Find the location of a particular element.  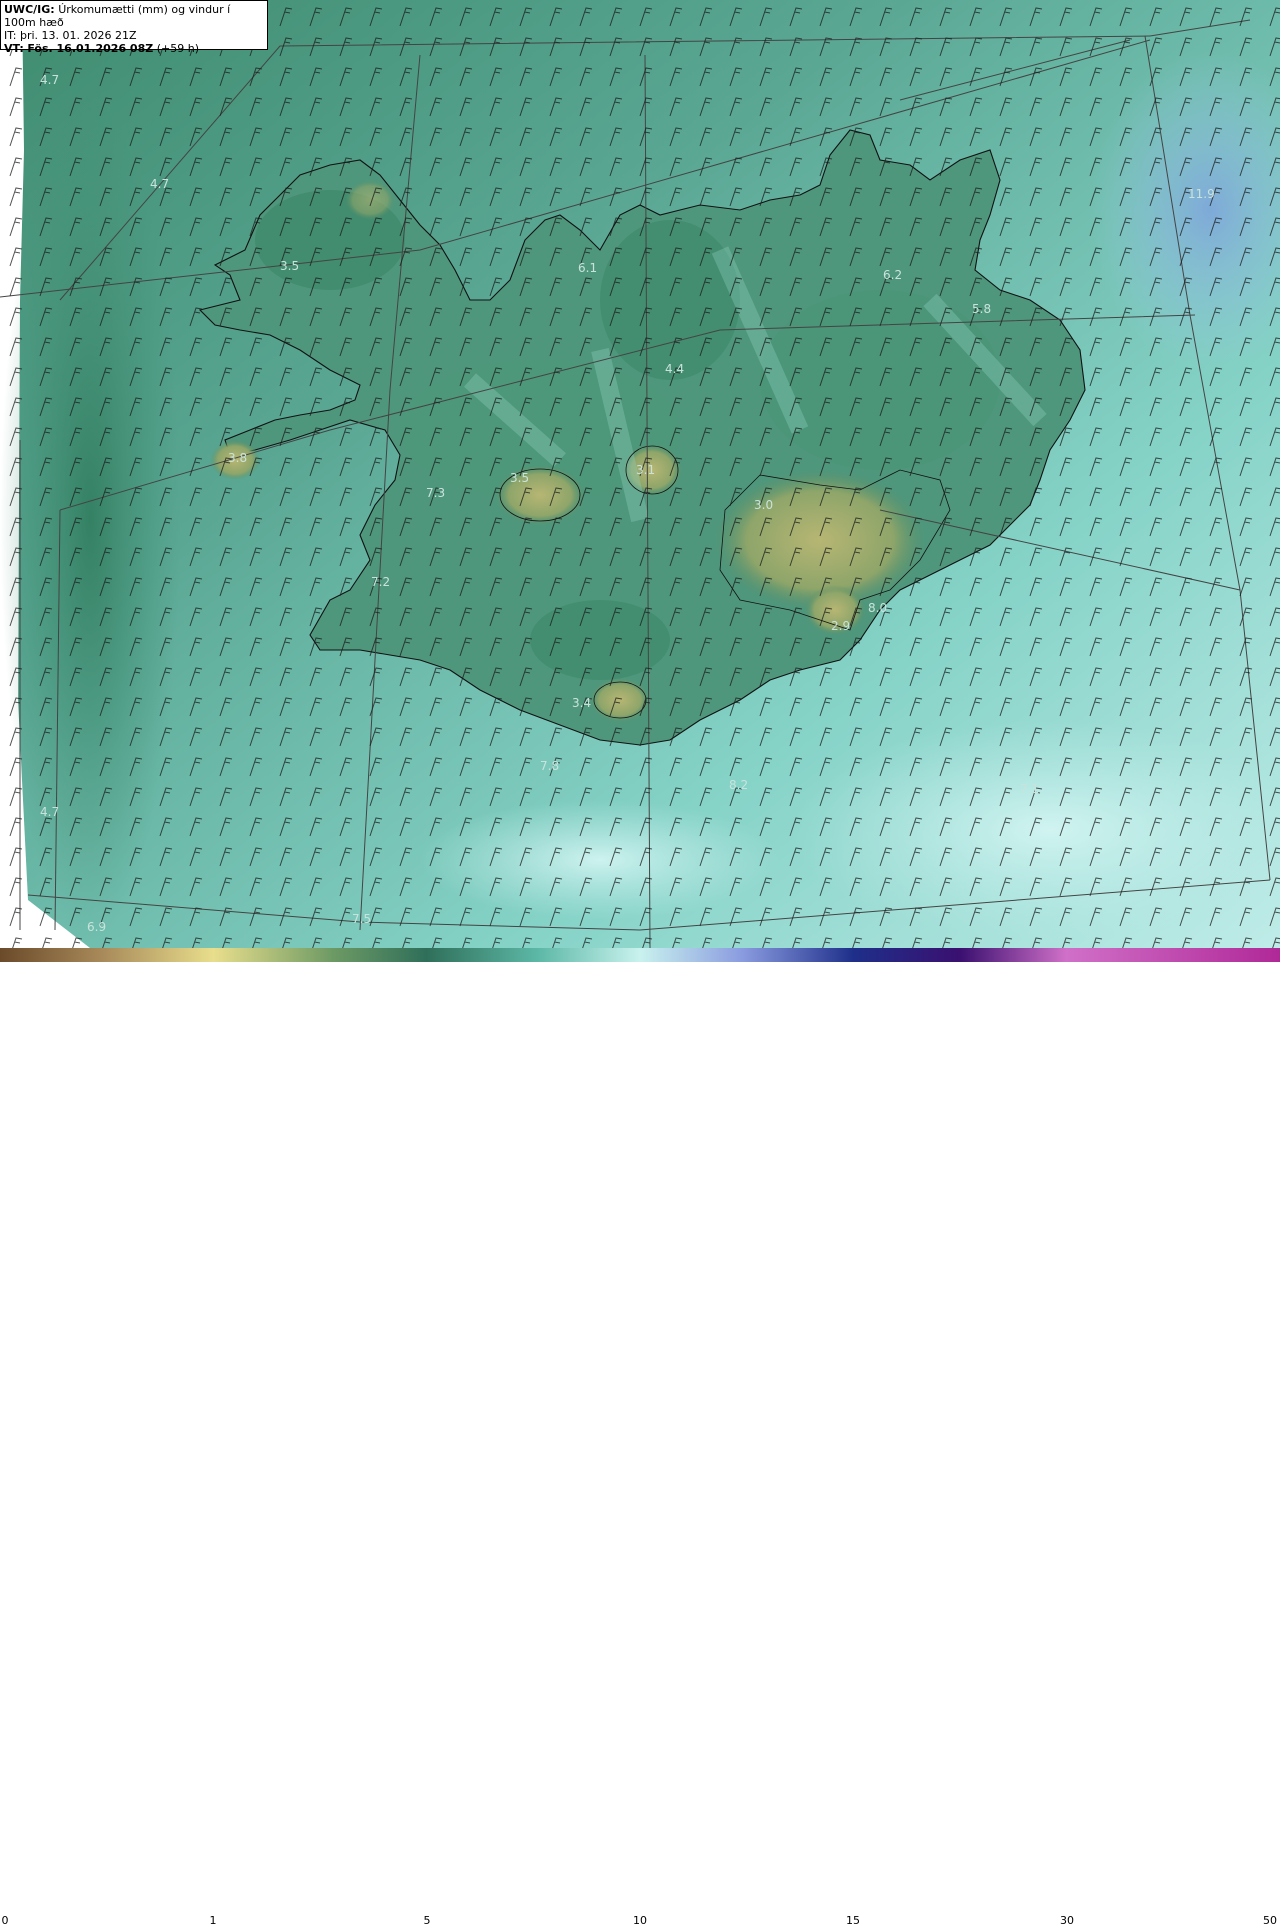

init-time-value: þri. 13. 01. 2026 21Z is located at coordinates (78, 35).